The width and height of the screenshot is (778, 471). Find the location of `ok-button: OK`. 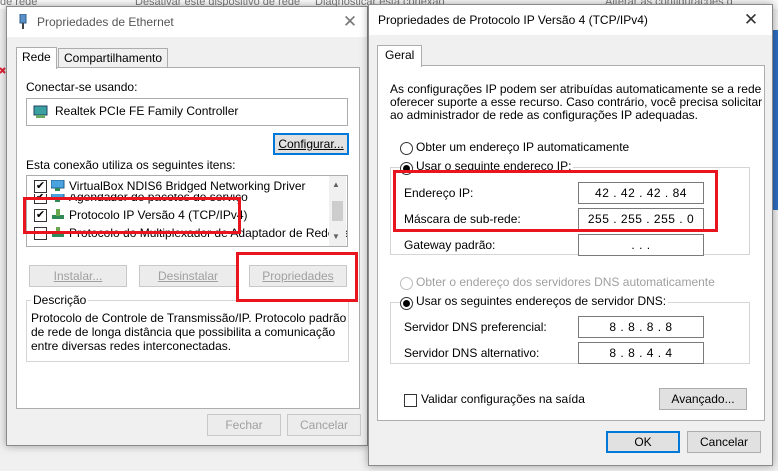

ok-button: OK is located at coordinates (643, 442).